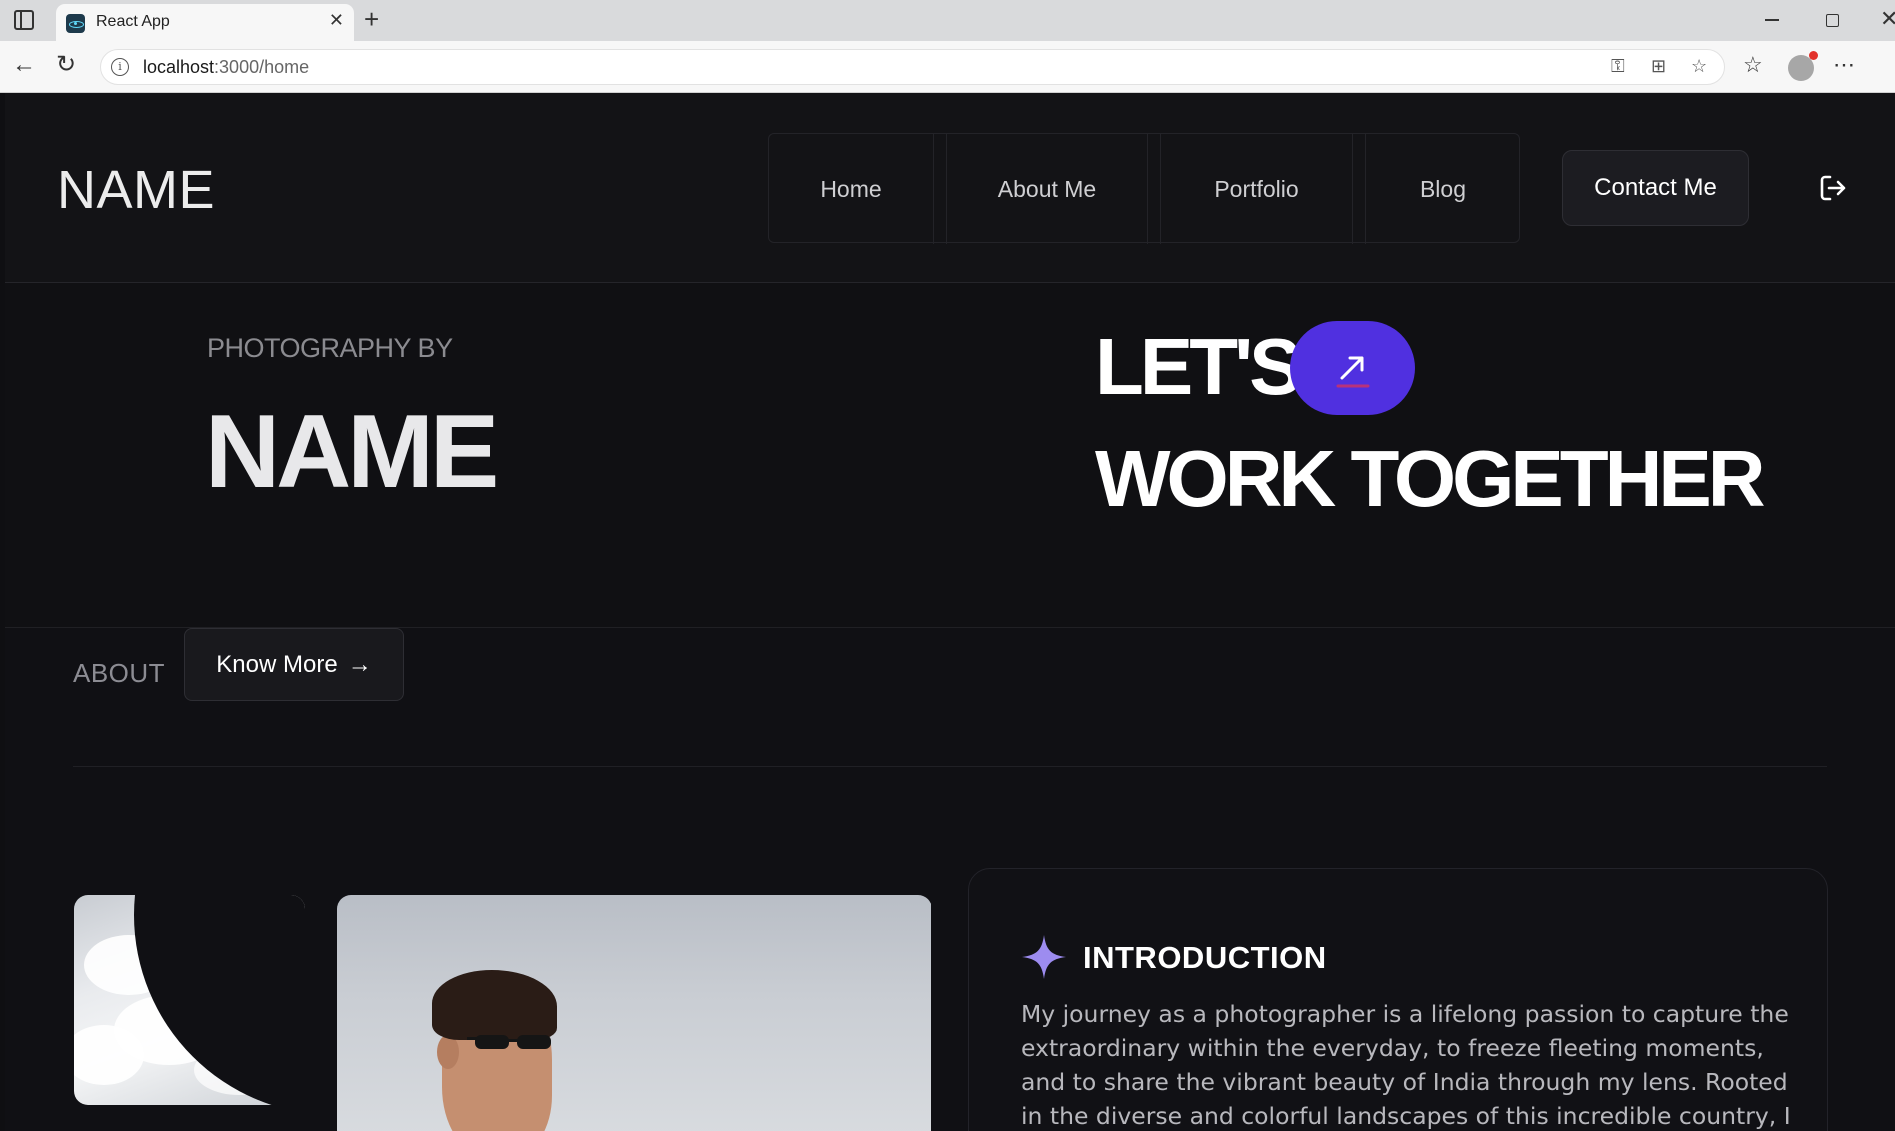  I want to click on sparkle-icon, so click(1044, 957).